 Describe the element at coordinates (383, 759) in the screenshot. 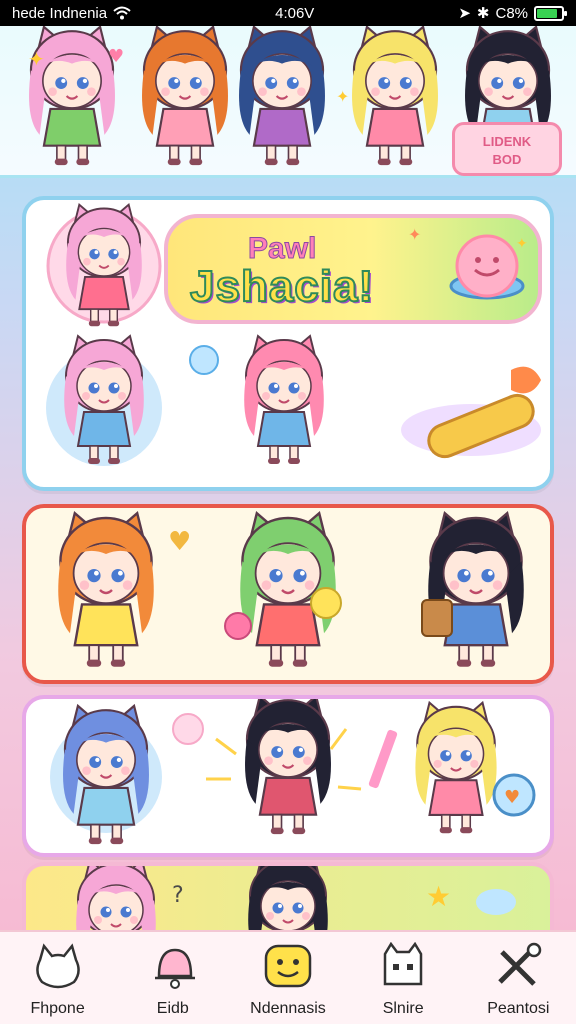

I see `pencil-icon` at that location.